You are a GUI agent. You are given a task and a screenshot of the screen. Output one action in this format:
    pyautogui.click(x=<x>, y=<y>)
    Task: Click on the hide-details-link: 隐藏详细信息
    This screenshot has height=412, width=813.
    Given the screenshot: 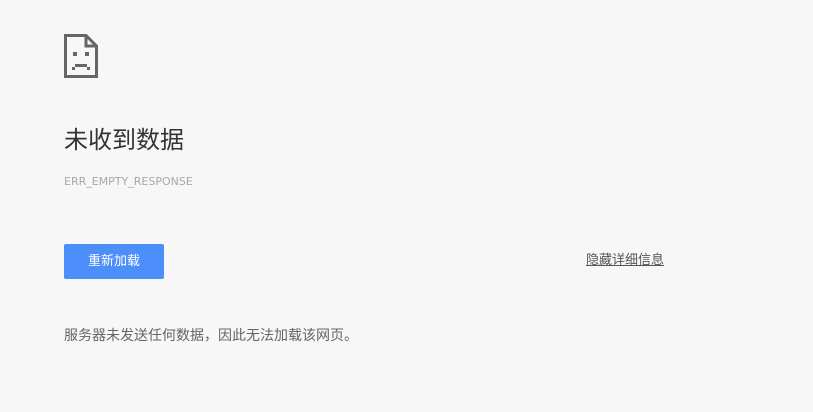 What is the action you would take?
    pyautogui.click(x=625, y=261)
    